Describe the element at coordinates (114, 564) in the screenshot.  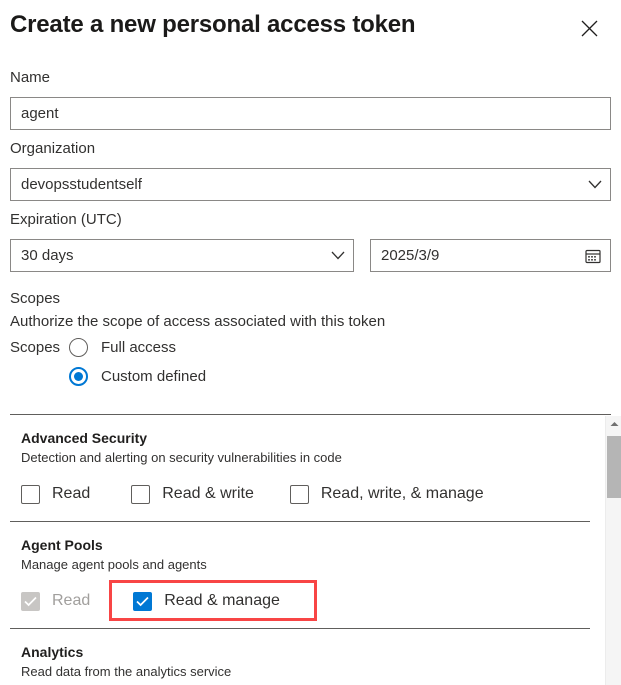
I see `scope-group-description: Manage agent pools and agents` at that location.